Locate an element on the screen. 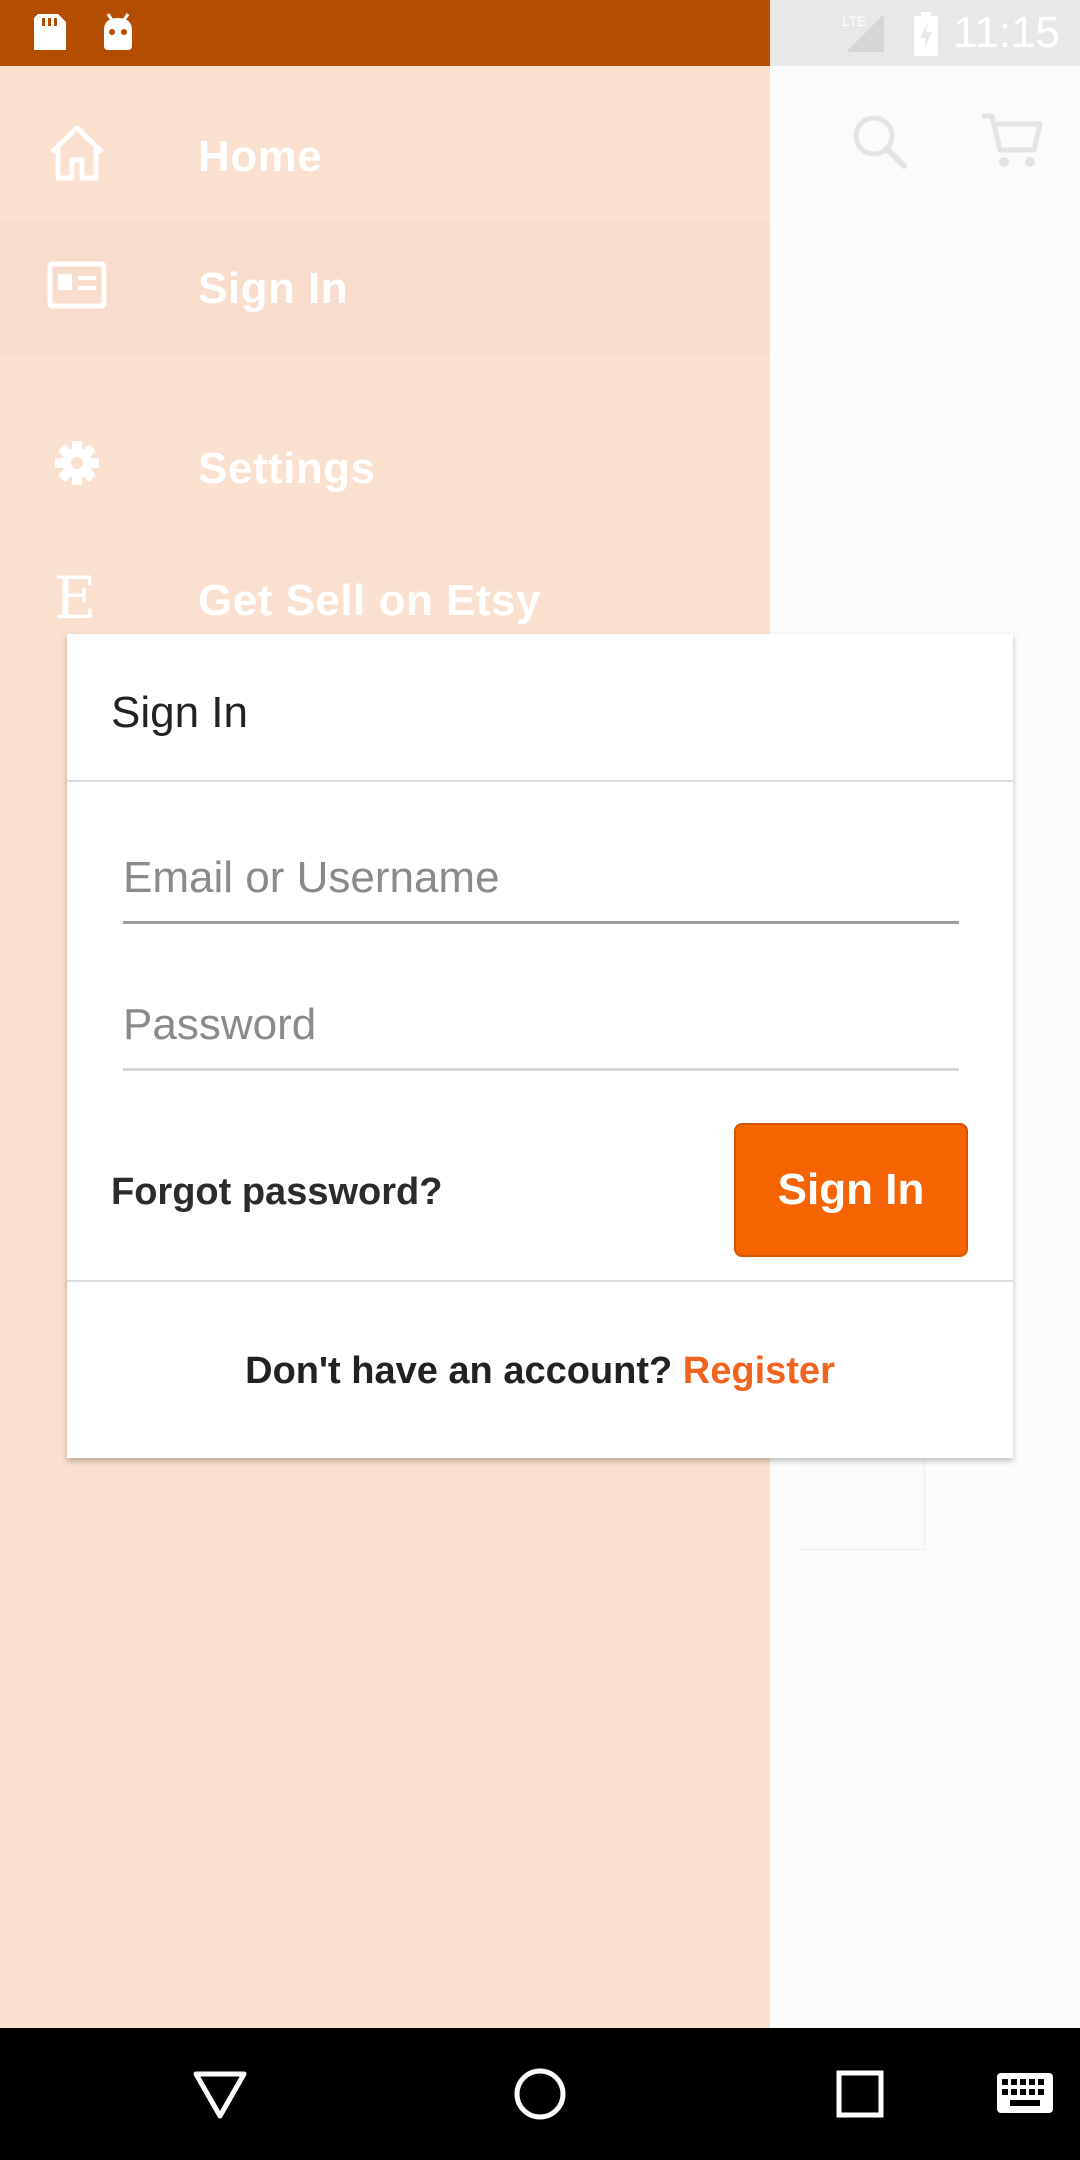  status-bar-colored-region is located at coordinates (385, 33).